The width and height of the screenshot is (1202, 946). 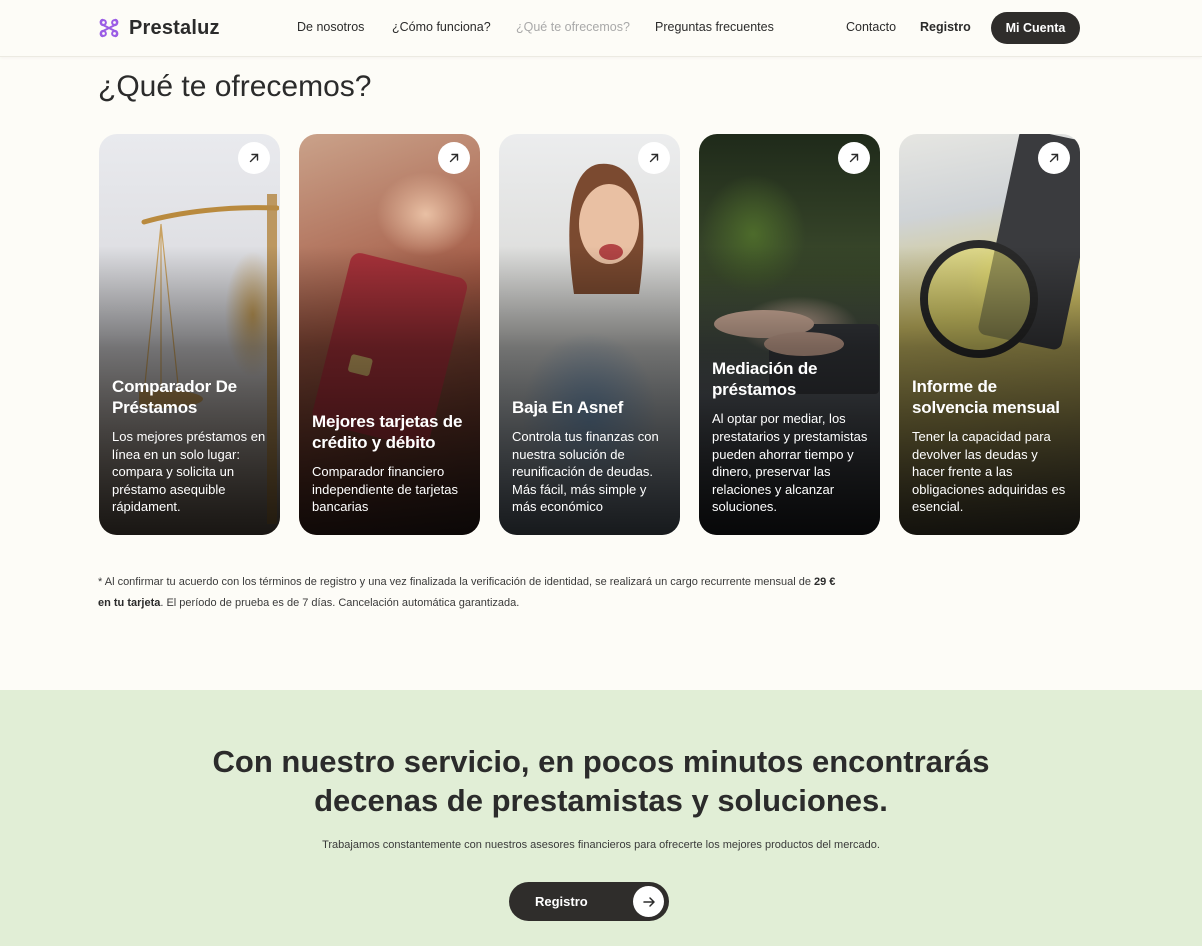 What do you see at coordinates (387, 432) in the screenshot?
I see `card-title: Mejores tarjetas de crédito y débito` at bounding box center [387, 432].